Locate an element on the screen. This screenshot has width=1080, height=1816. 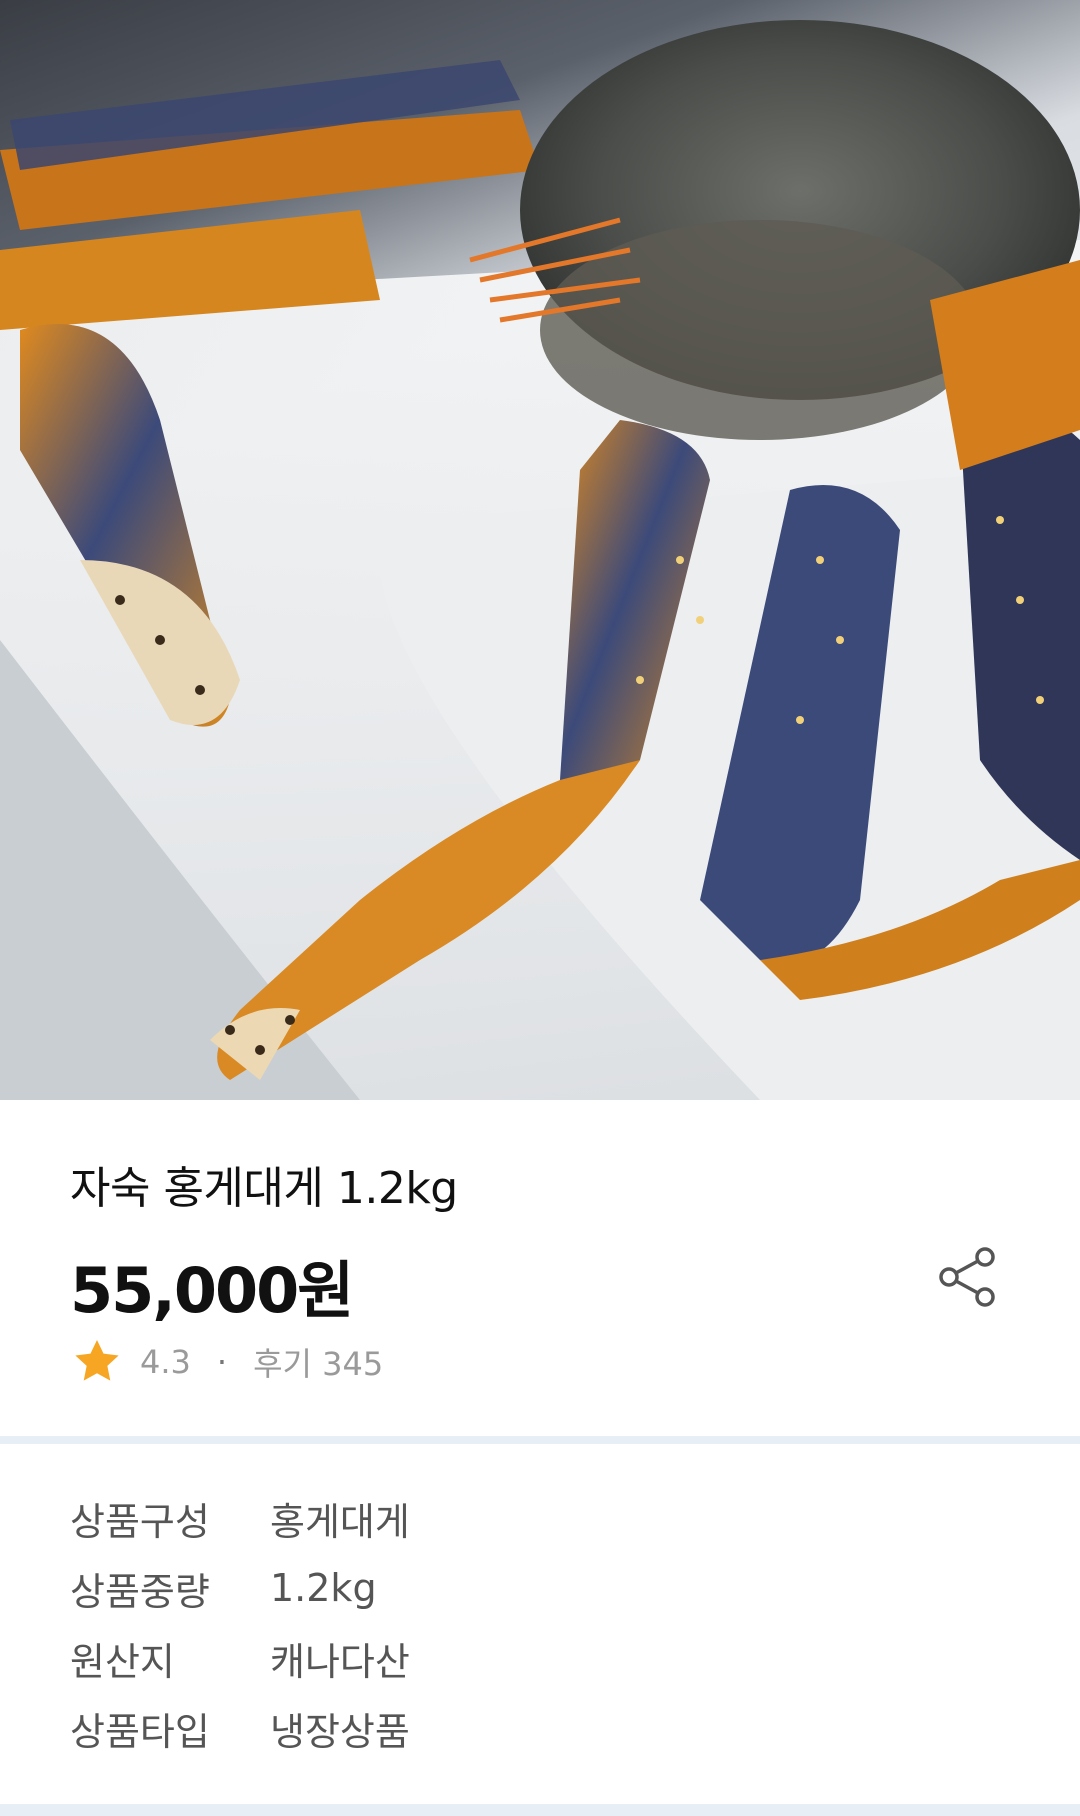
spec-label: 상품구성 is located at coordinates (140, 1521).